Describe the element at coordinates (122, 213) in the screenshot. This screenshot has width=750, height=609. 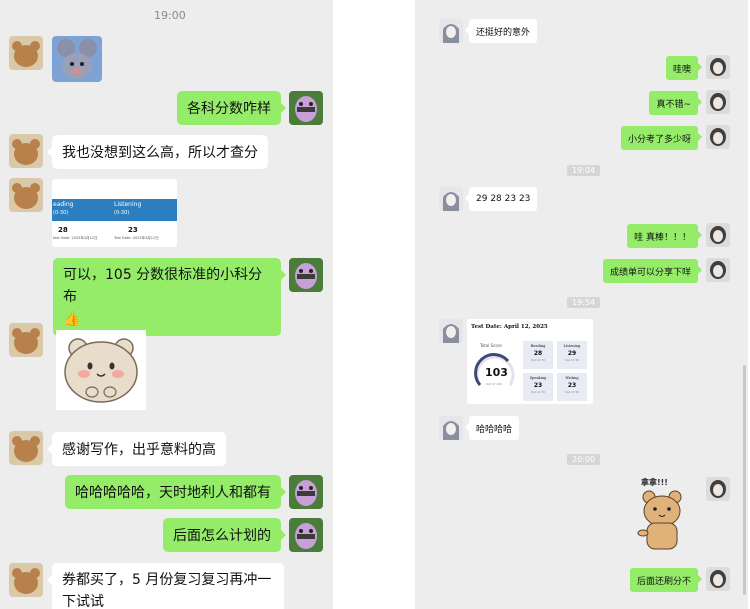
I see `score-col2-range: (0-30)` at that location.